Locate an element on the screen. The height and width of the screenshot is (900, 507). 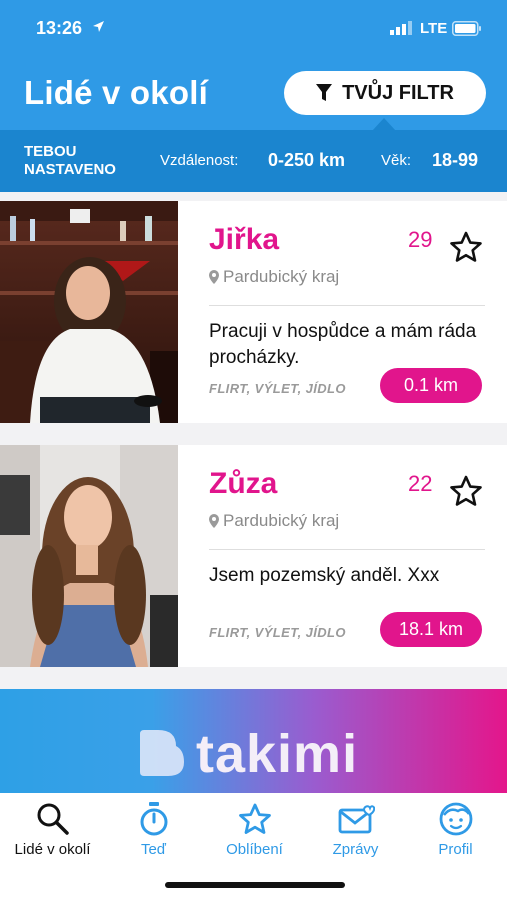
location-arrow-icon is located at coordinates (98, 29).